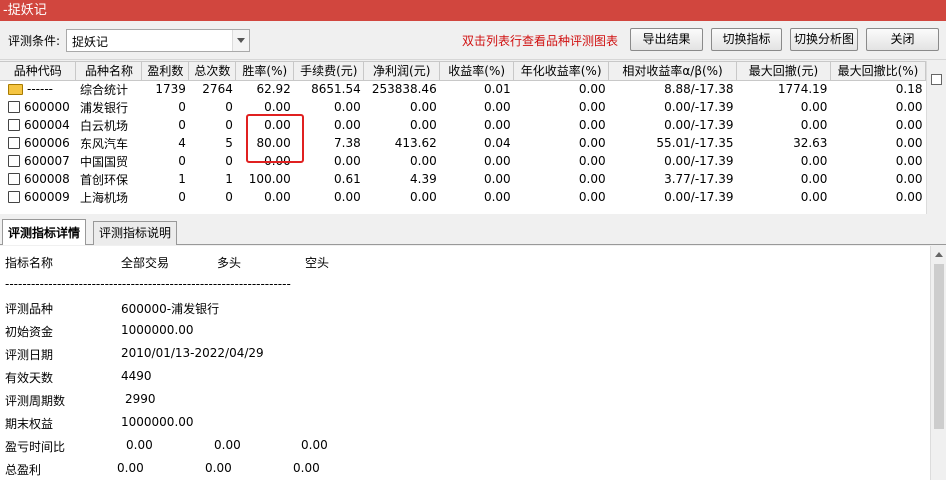  Describe the element at coordinates (218, 468) in the screenshot. I see `detail-value-profit-long: 0.00` at that location.